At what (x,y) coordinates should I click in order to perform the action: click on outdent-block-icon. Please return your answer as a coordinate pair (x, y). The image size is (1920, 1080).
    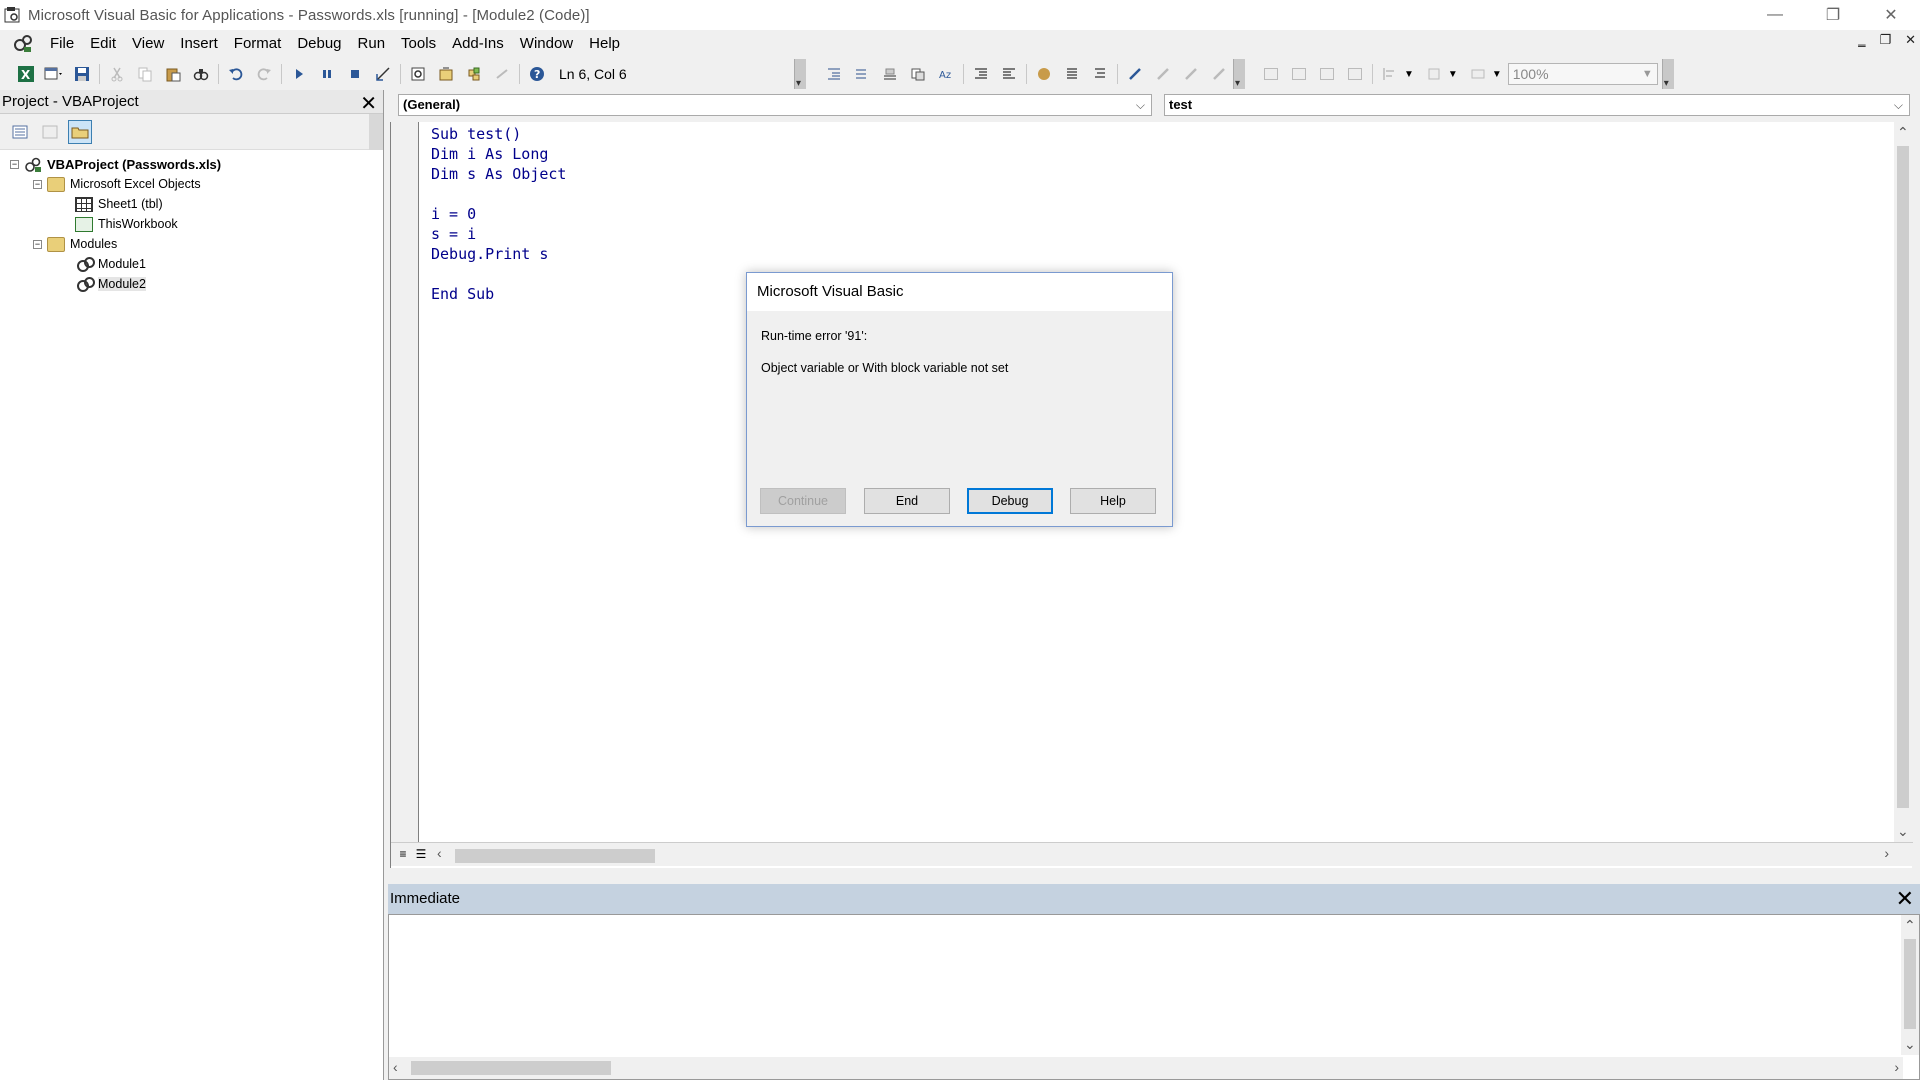
    Looking at the image, I should click on (1009, 74).